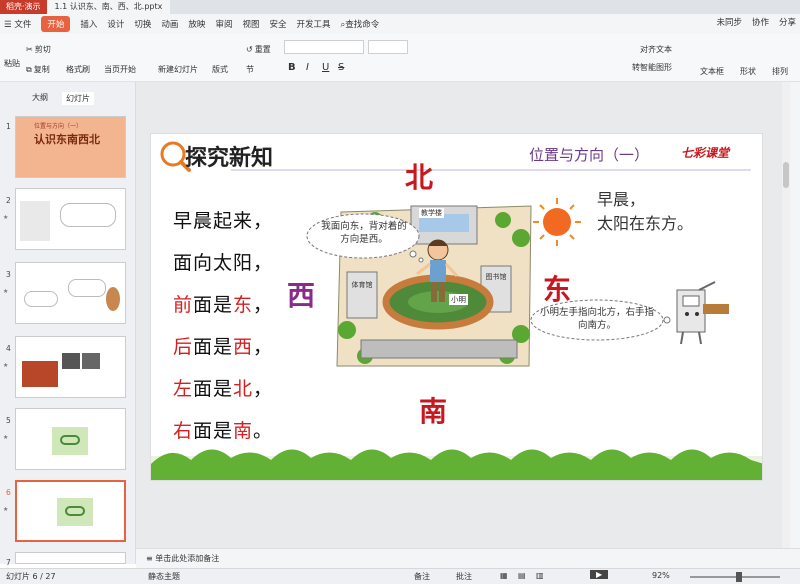 Image resolution: width=800 pixels, height=584 pixels. What do you see at coordinates (8, 562) in the screenshot?
I see `thumb-number: 7` at bounding box center [8, 562].